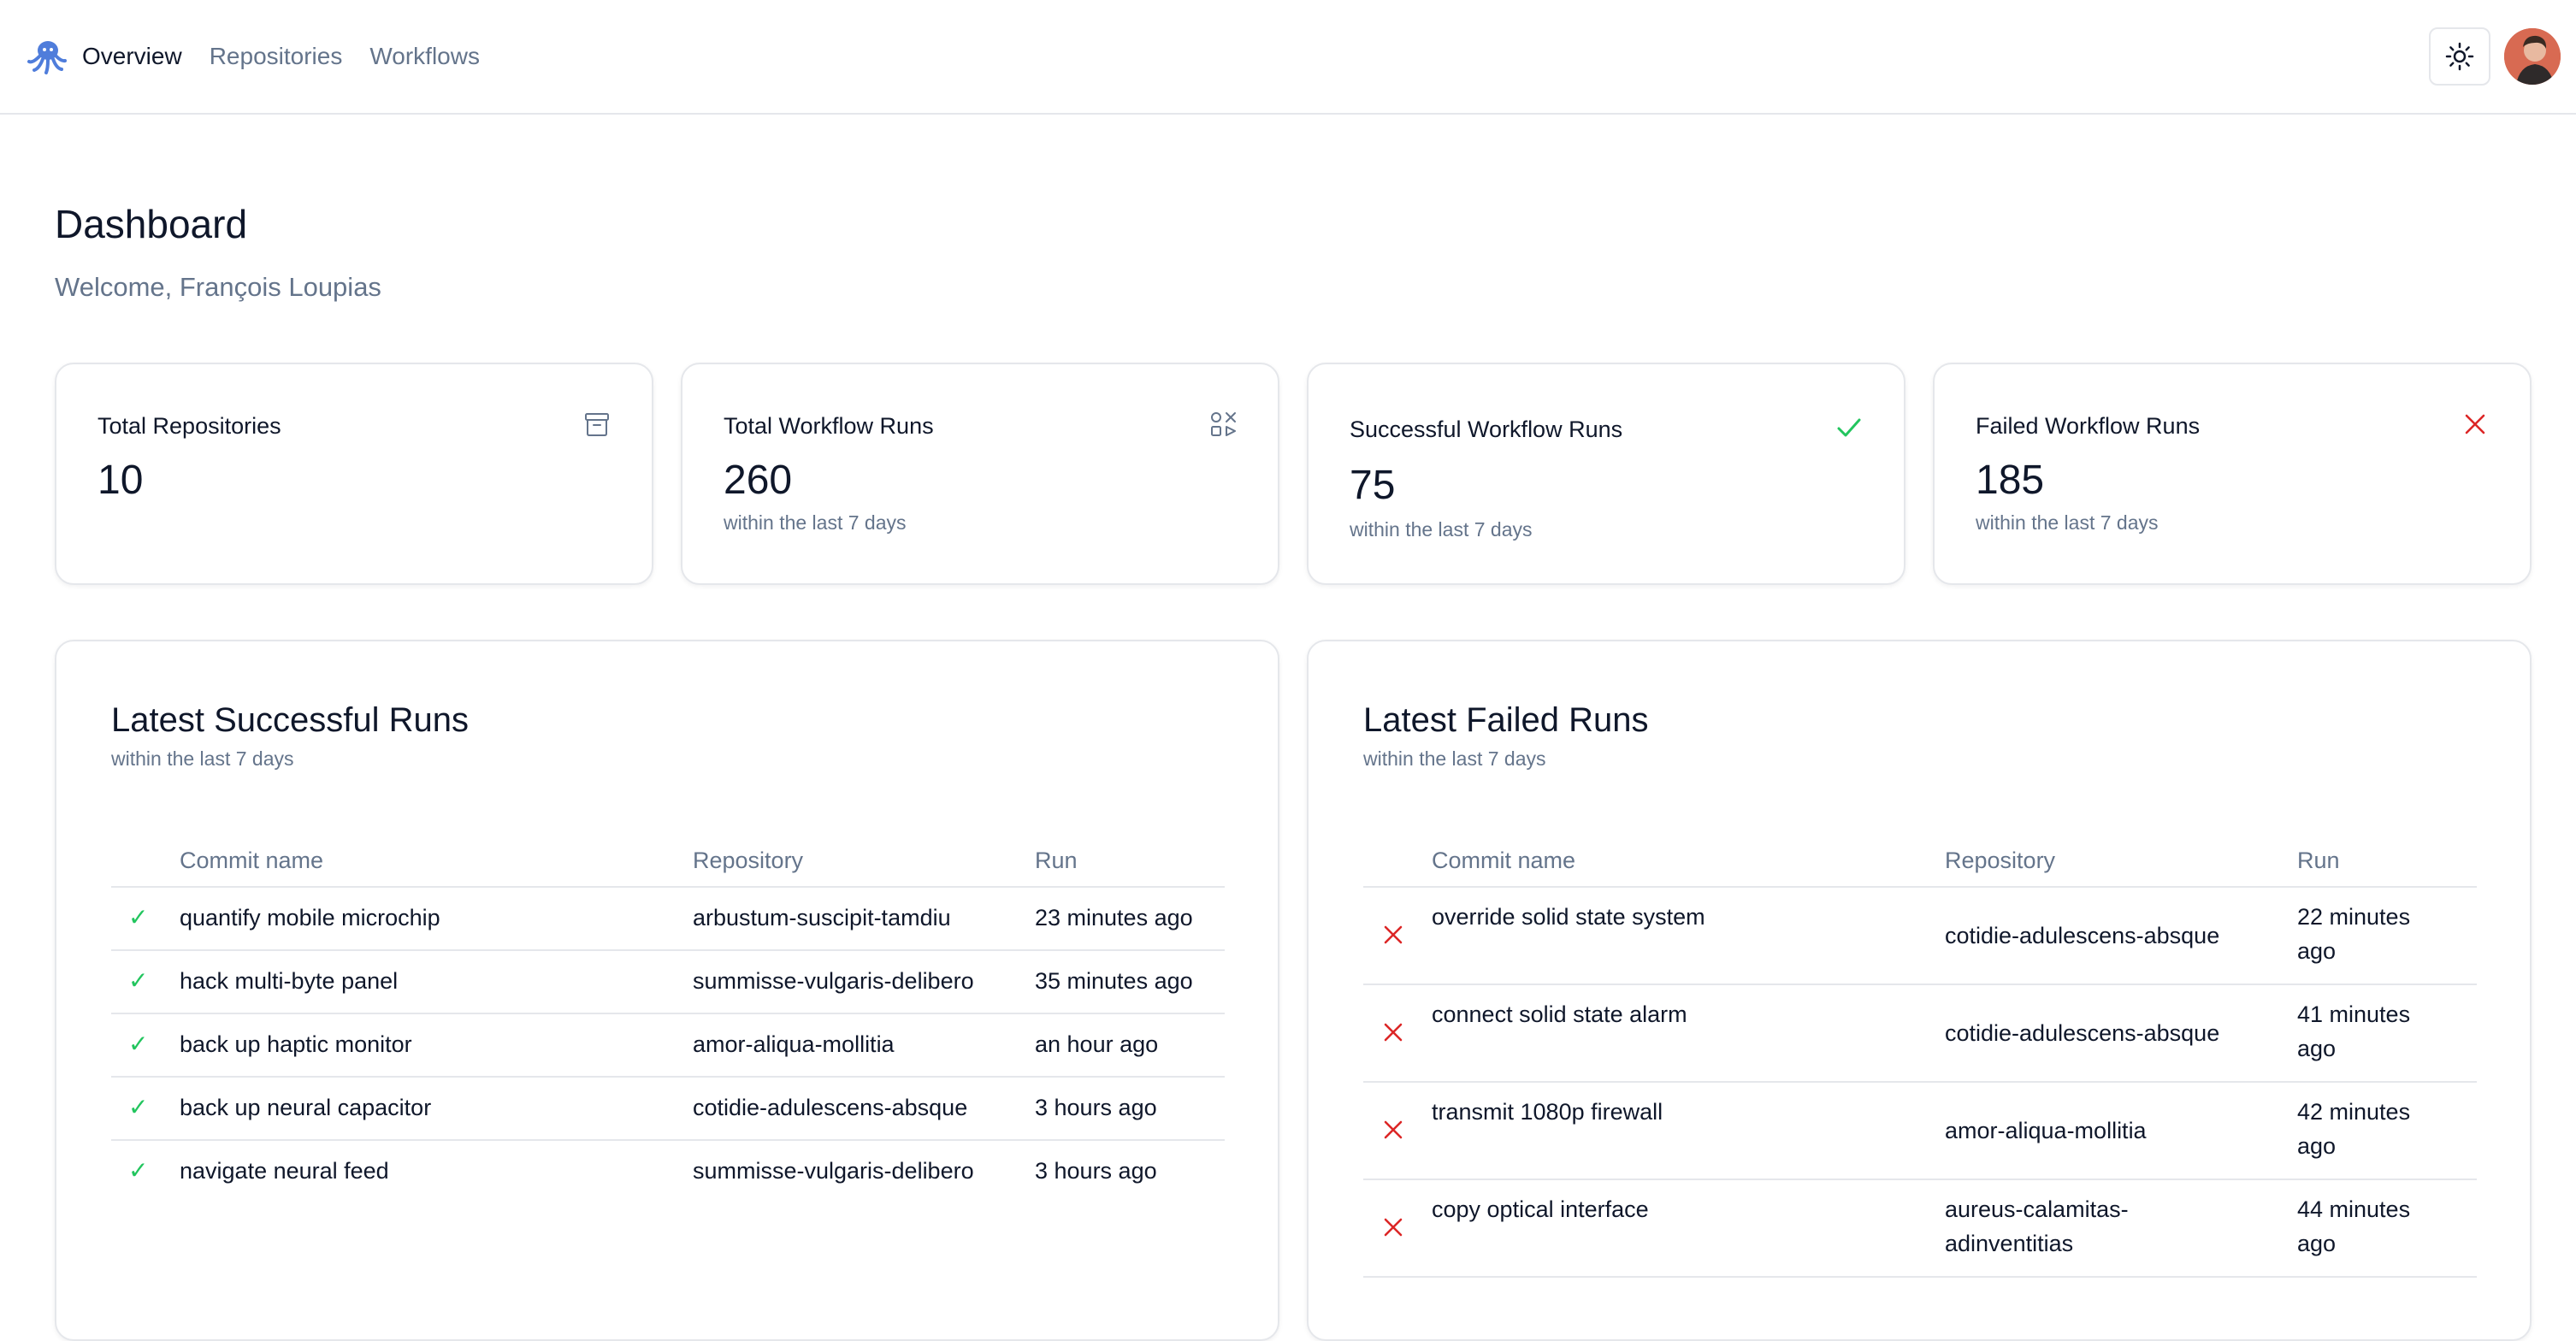  What do you see at coordinates (1849, 428) in the screenshot?
I see `check-icon` at bounding box center [1849, 428].